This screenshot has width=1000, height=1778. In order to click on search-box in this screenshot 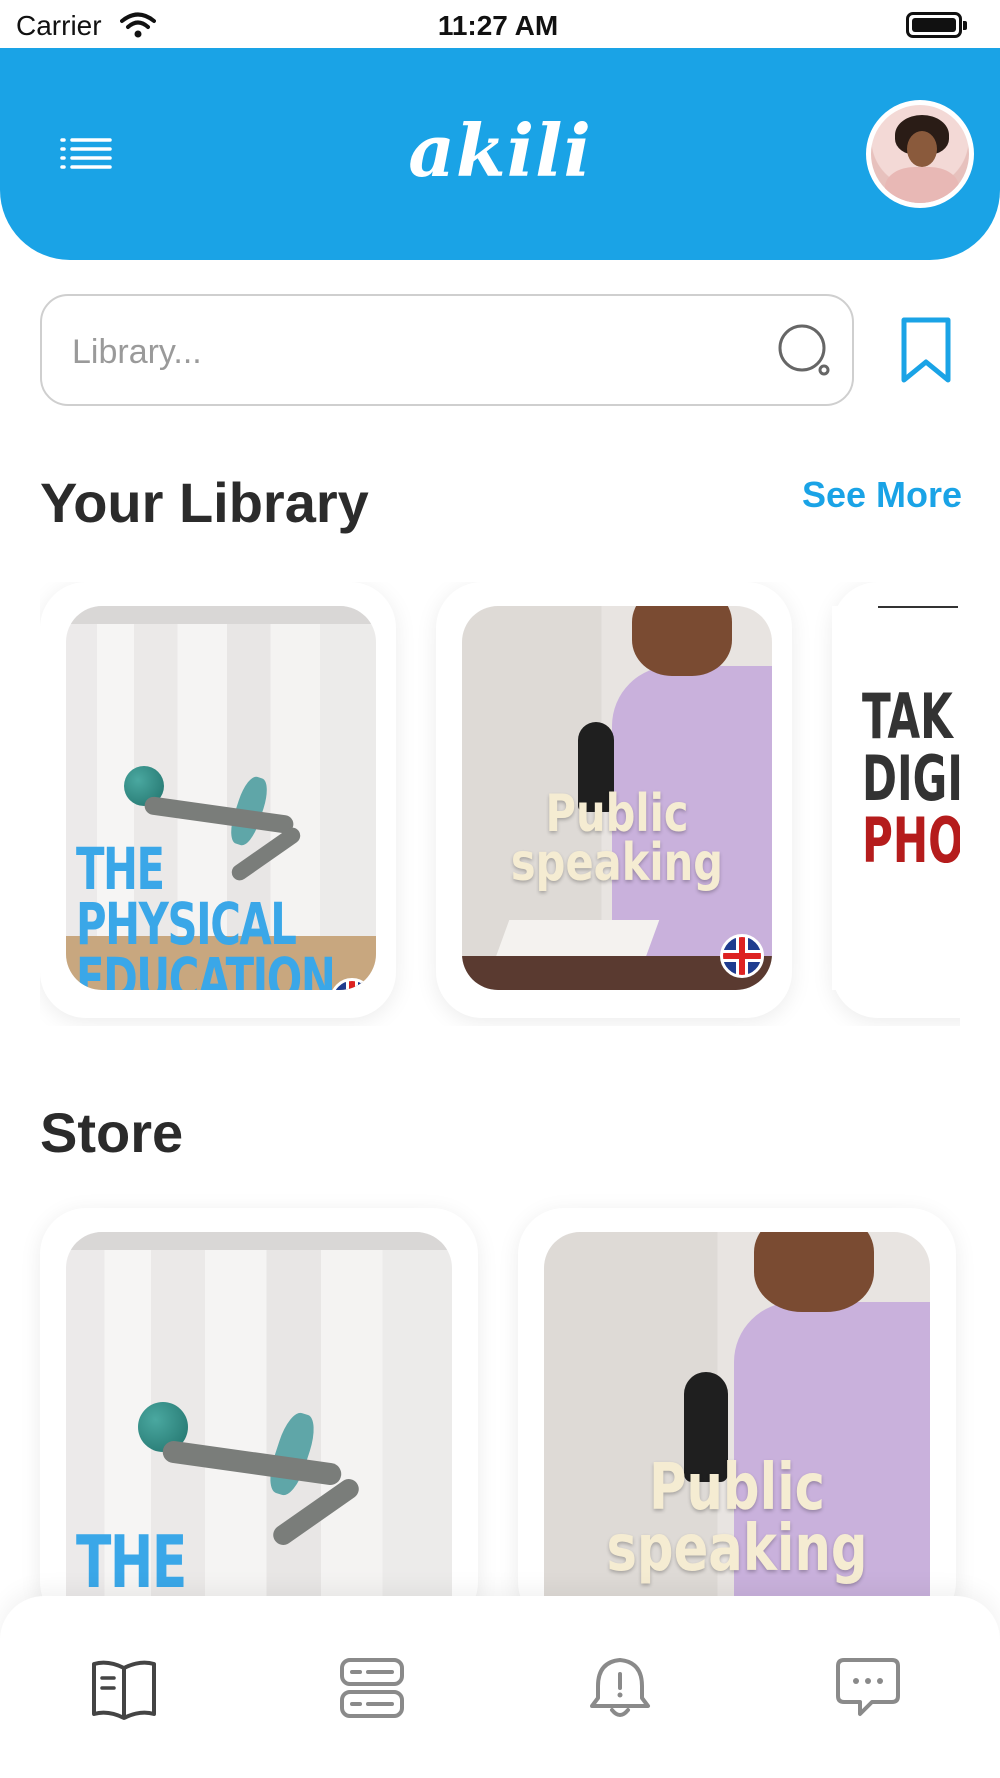, I will do `click(447, 350)`.